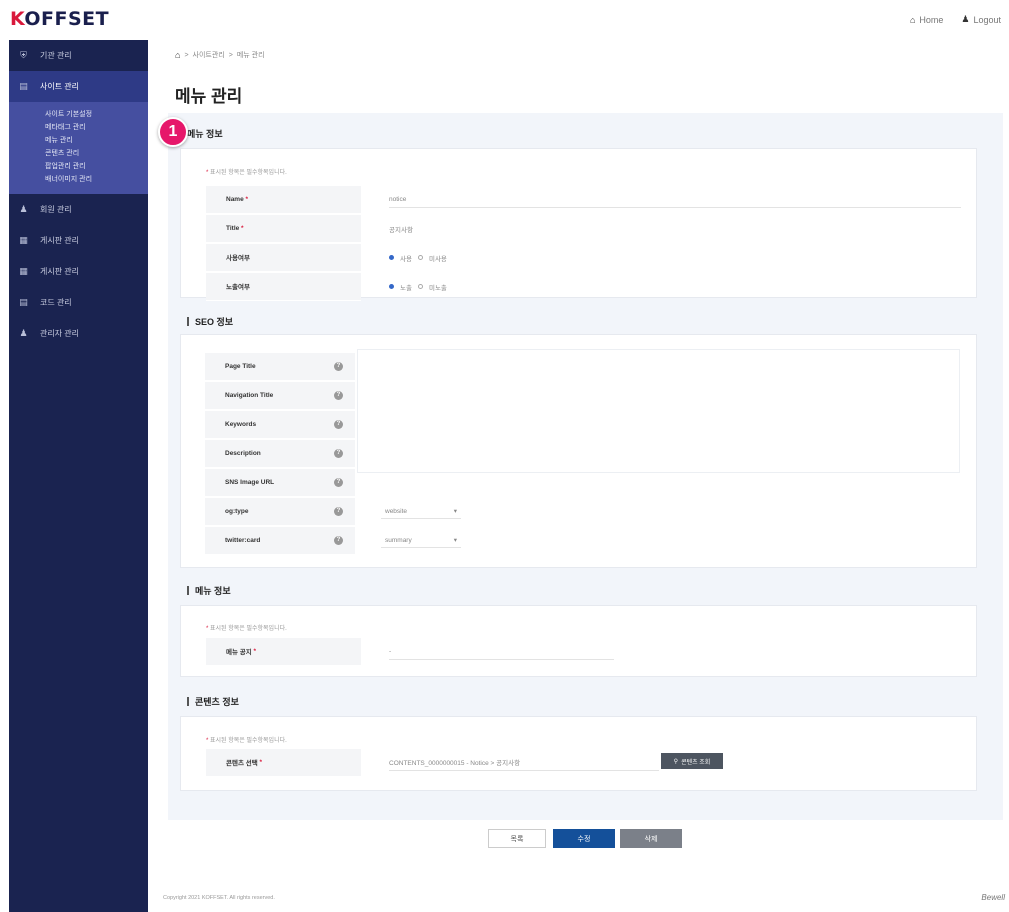 Image resolution: width=1009 pixels, height=912 pixels. Describe the element at coordinates (213, 701) in the screenshot. I see `section-title-content: 콘텐츠 정보` at that location.